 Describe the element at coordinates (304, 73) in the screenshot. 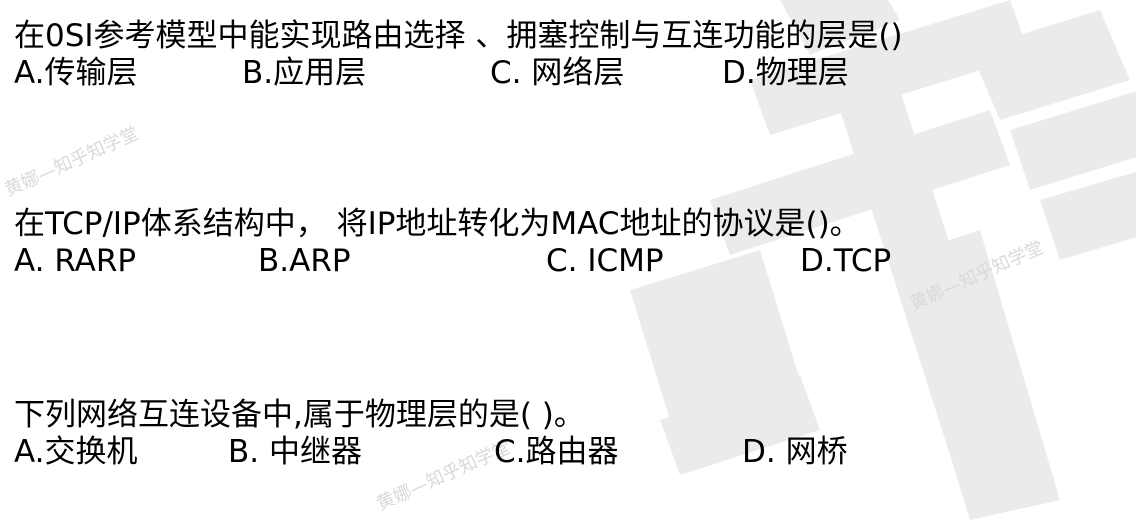

I see `option-b: B.应用层` at that location.